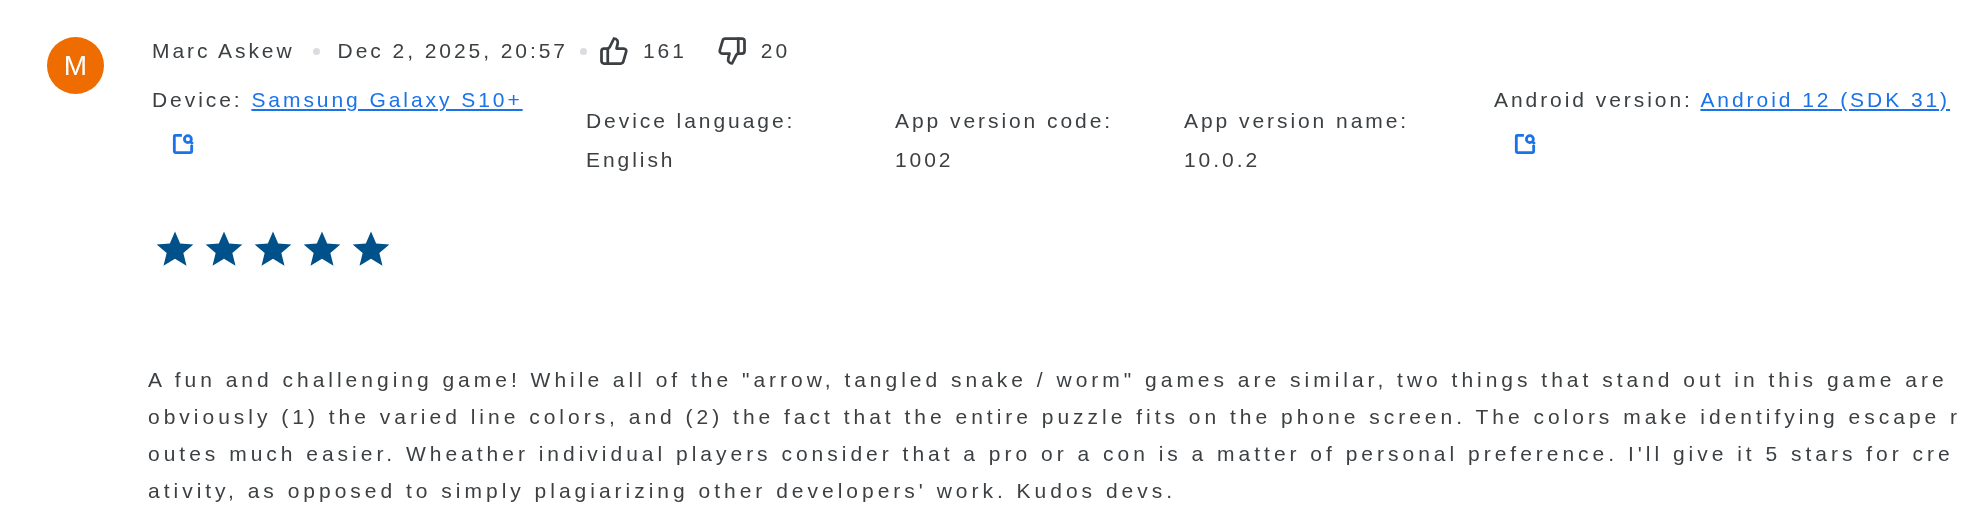 The image size is (1980, 512). Describe the element at coordinates (1223, 160) in the screenshot. I see `detail-value: 10.0.2` at that location.